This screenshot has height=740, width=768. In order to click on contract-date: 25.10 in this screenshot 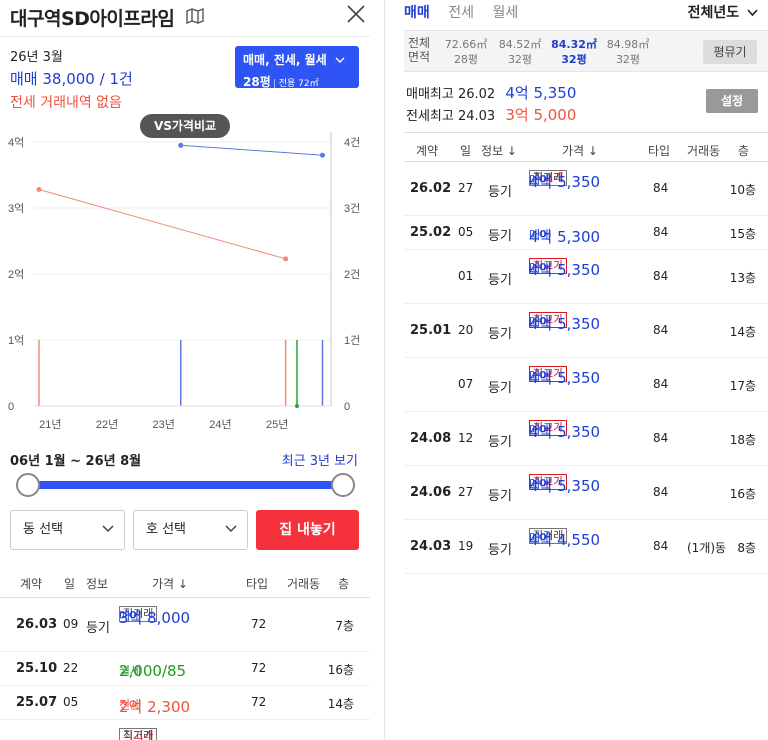, I will do `click(37, 668)`.